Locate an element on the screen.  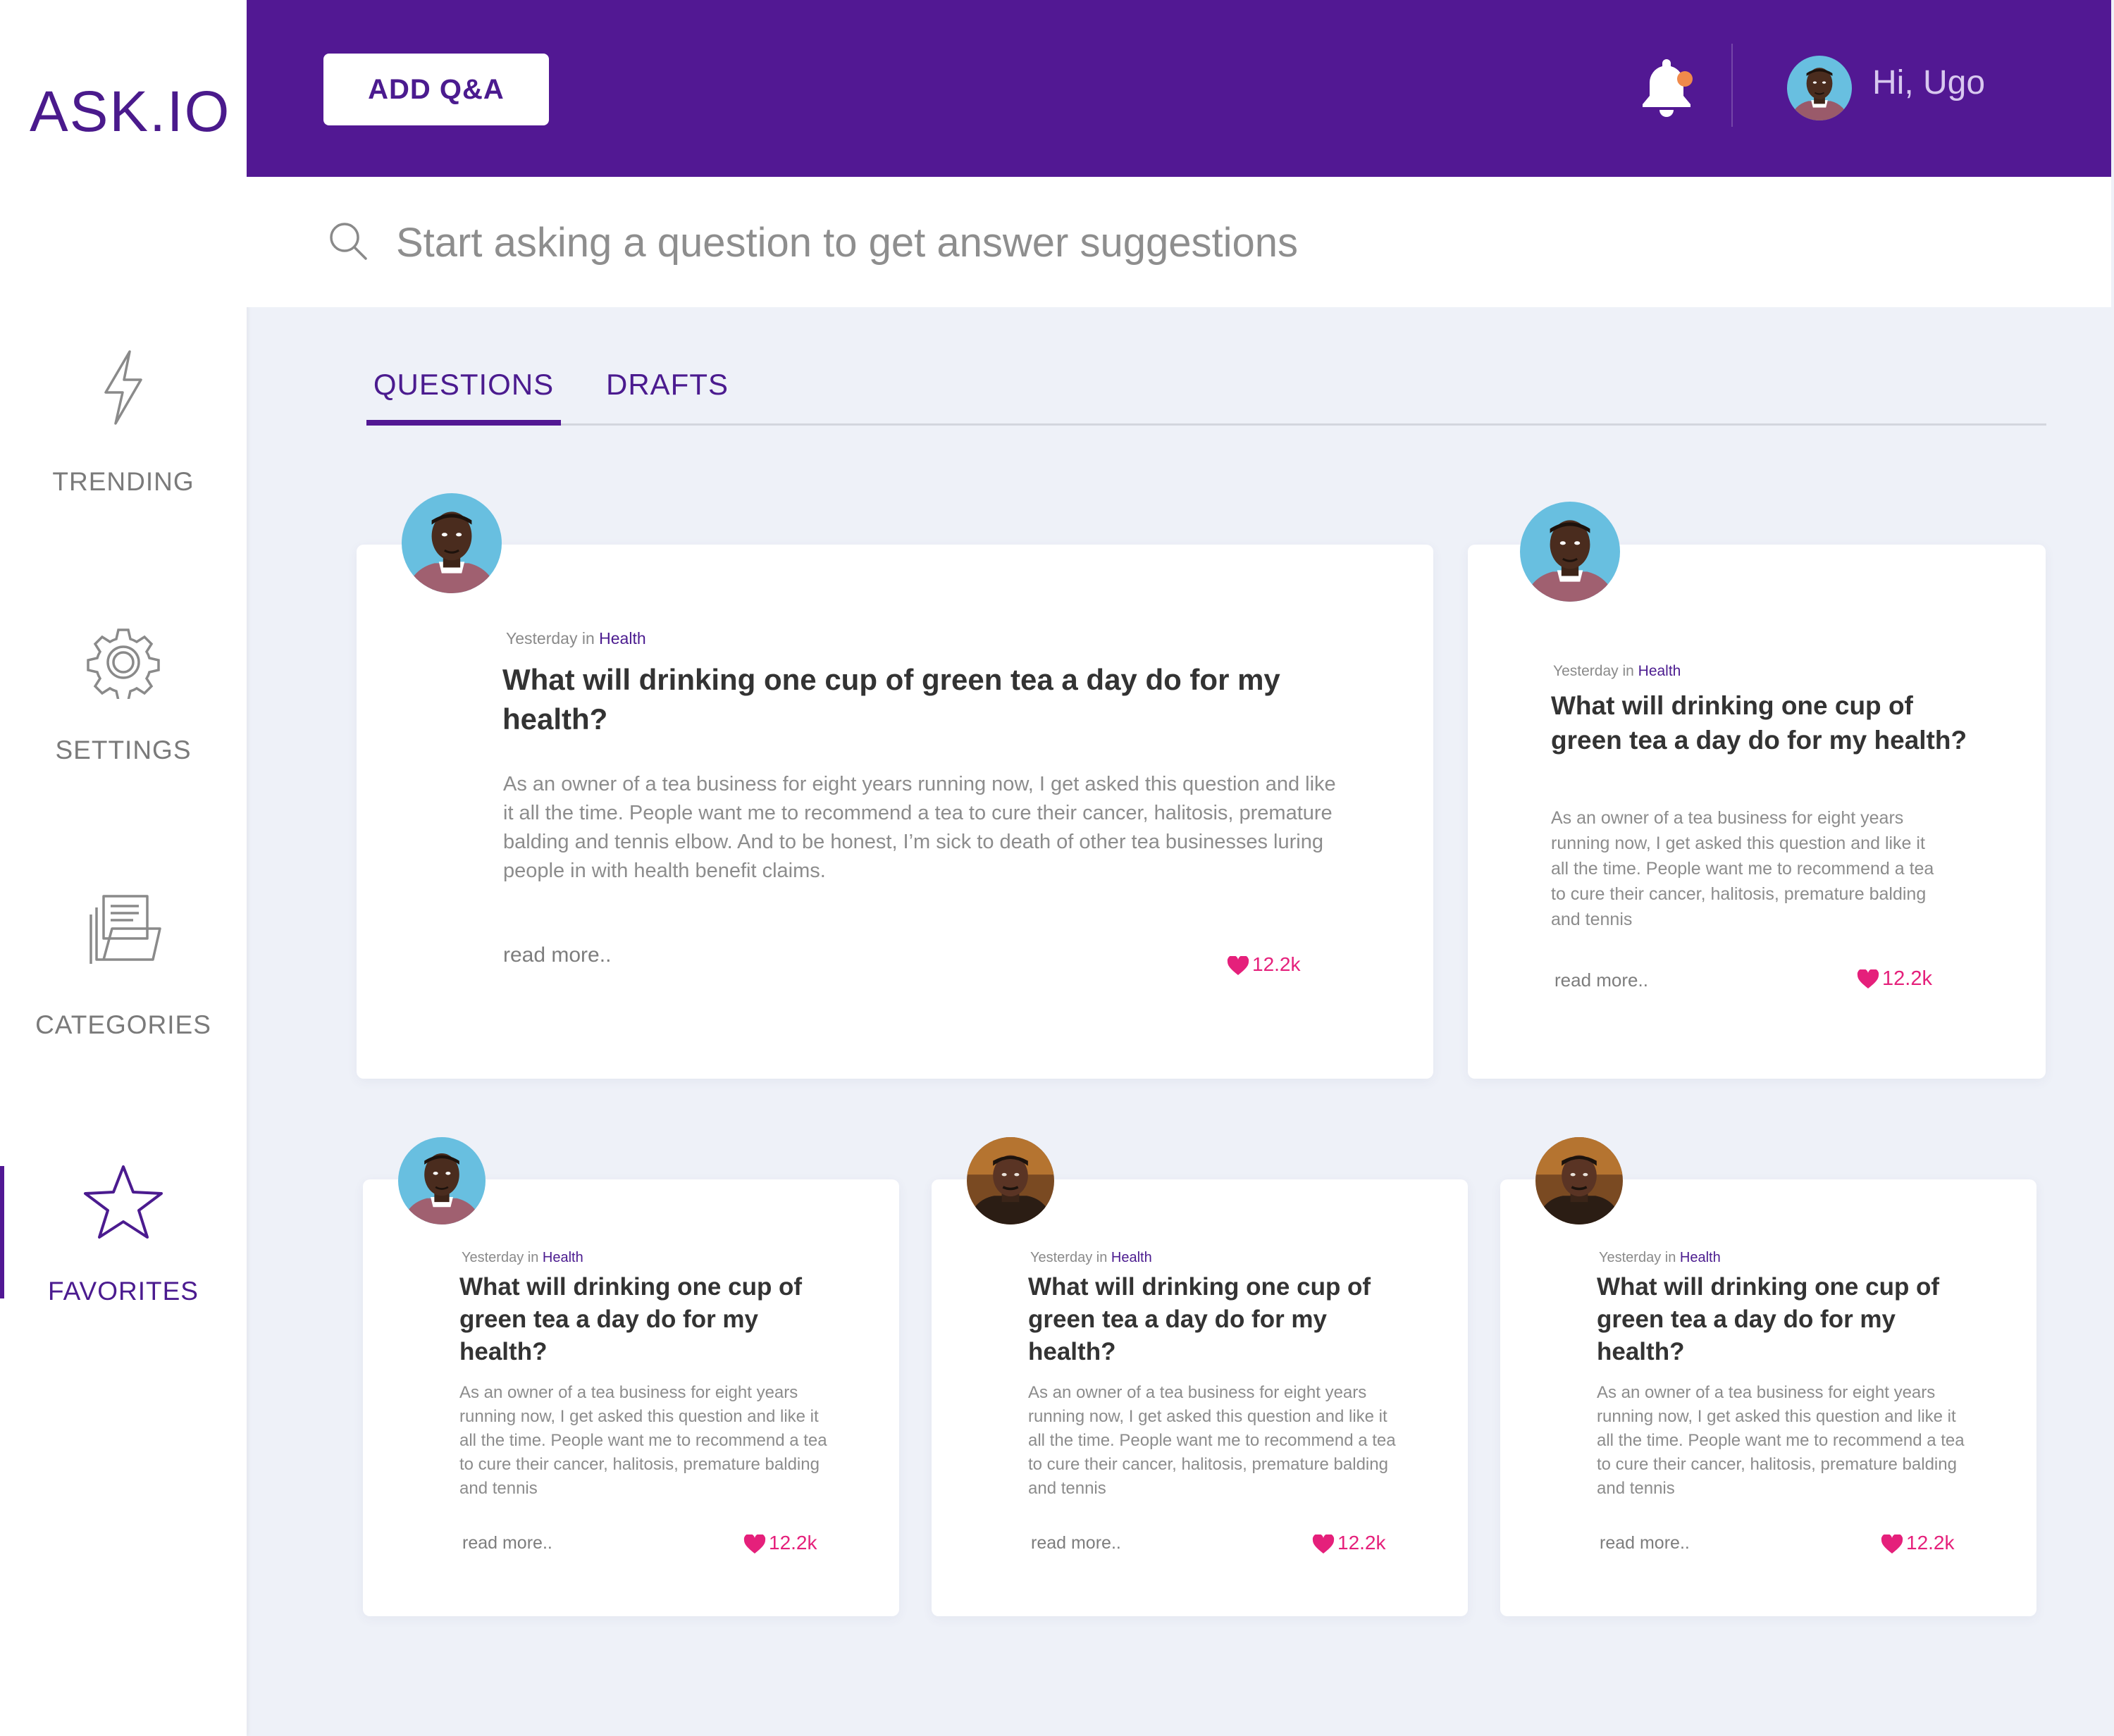
gear-icon is located at coordinates (124, 663).